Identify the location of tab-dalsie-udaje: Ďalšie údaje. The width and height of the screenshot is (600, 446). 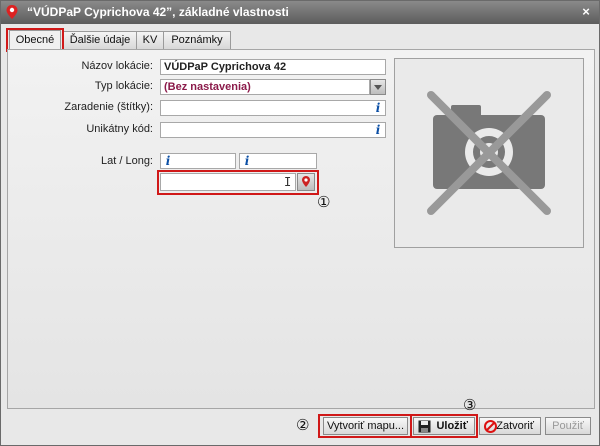
(100, 40).